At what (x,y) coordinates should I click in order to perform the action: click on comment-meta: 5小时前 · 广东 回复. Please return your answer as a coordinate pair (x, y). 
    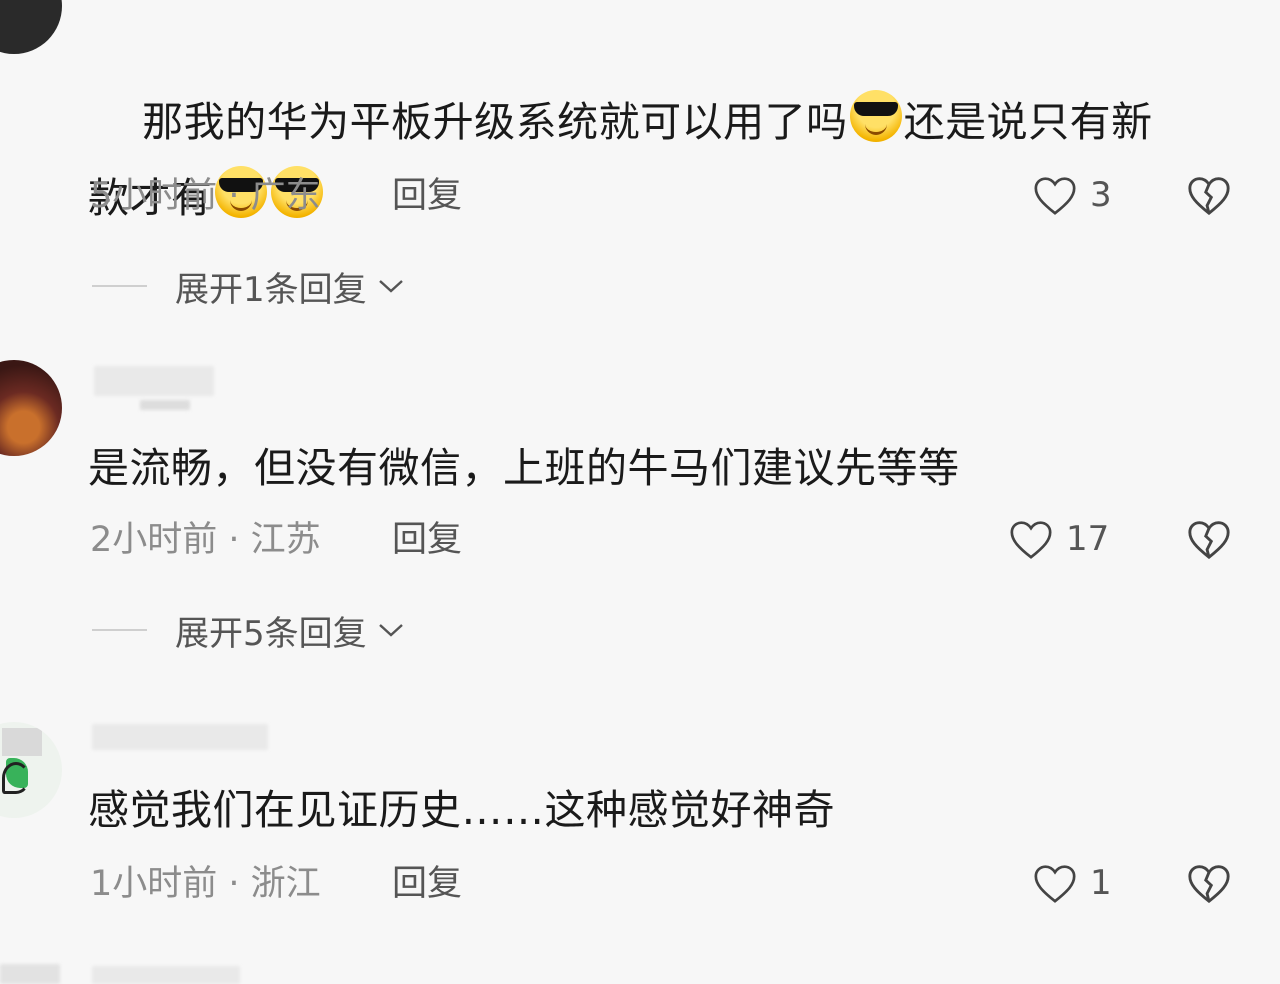
    Looking at the image, I should click on (276, 196).